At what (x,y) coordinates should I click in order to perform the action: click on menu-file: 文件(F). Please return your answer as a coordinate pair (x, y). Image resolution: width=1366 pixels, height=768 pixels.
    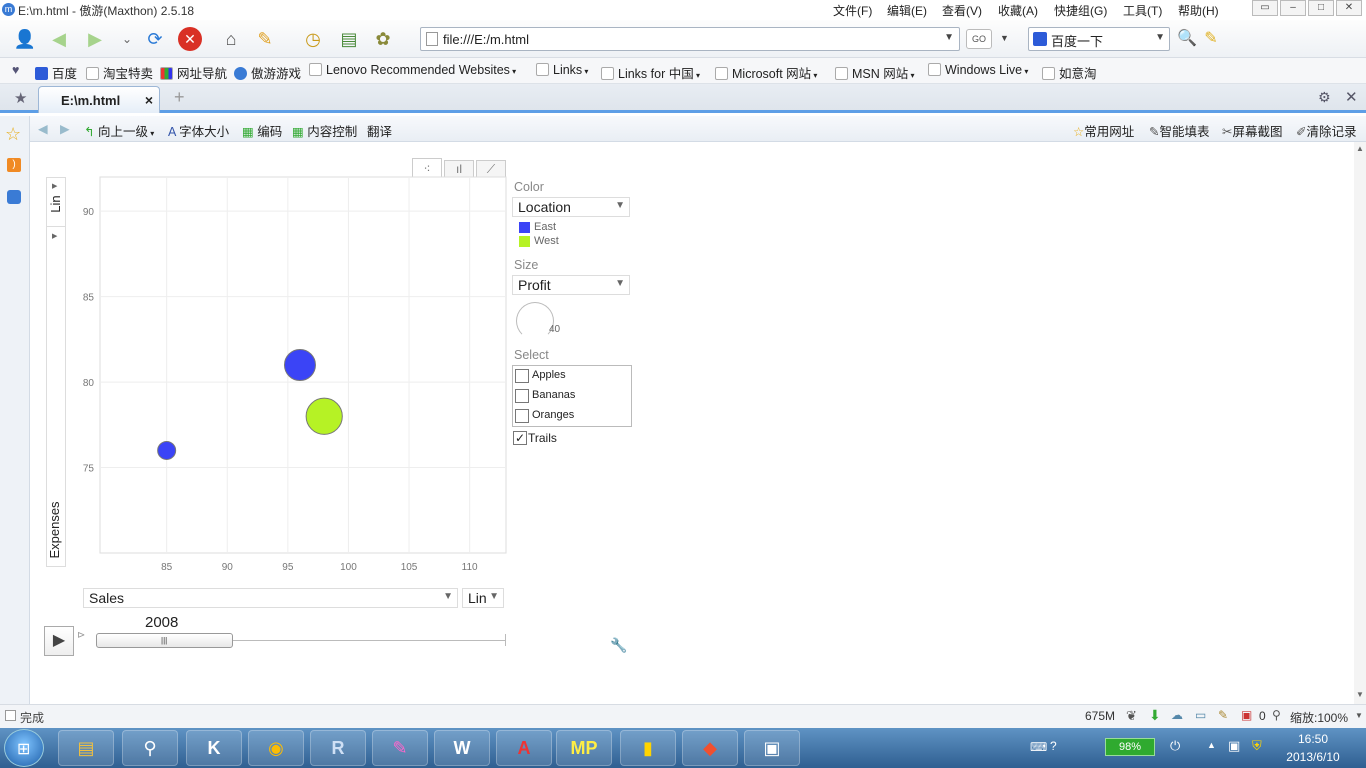
    Looking at the image, I should click on (852, 10).